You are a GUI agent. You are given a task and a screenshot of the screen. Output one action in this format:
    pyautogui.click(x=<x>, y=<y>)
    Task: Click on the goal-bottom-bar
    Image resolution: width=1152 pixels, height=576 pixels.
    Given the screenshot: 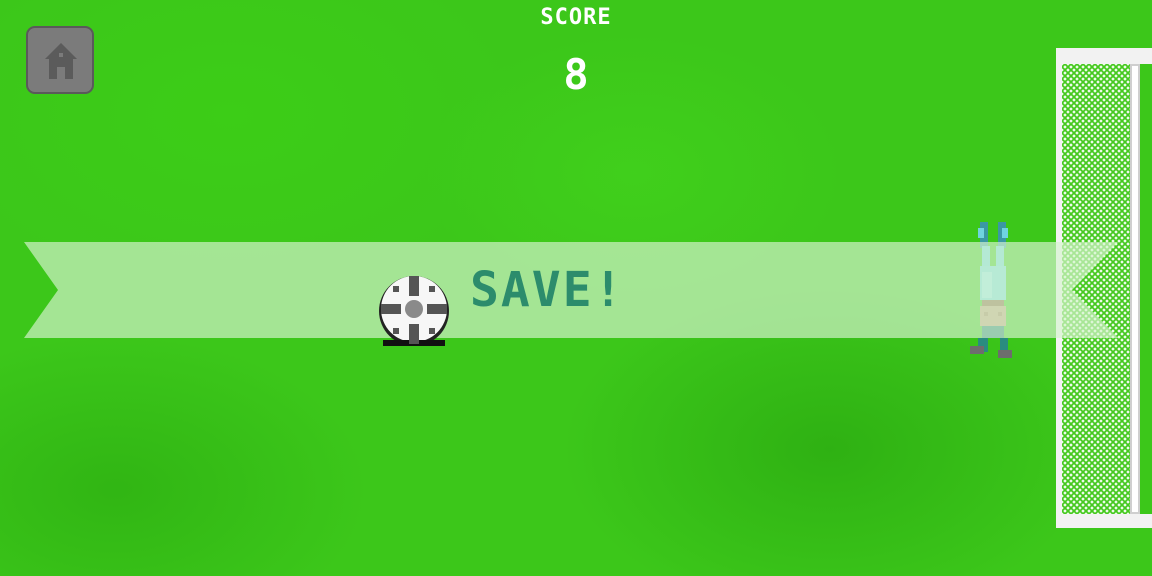 What is the action you would take?
    pyautogui.click(x=1104, y=521)
    